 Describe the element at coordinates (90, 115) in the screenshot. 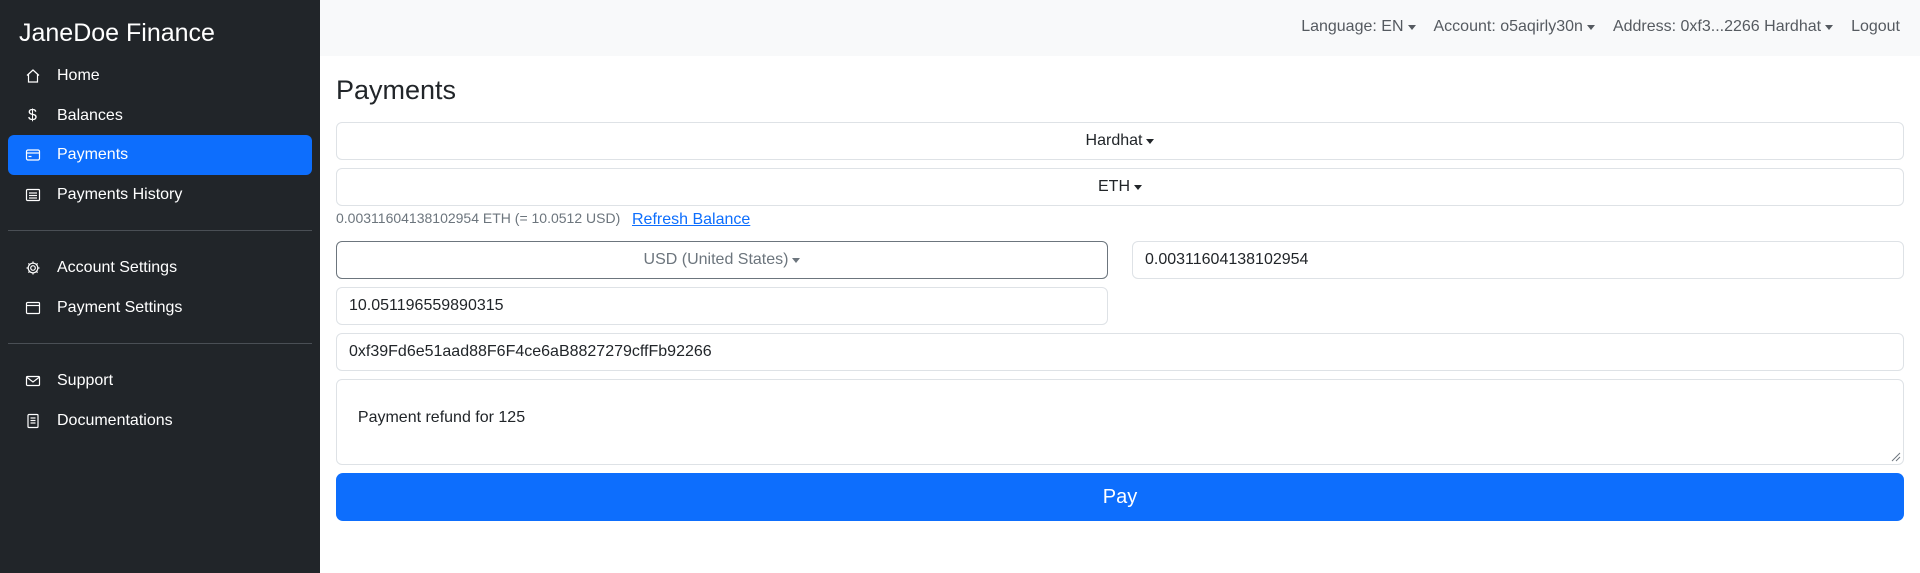

I see `sidebar-item-label: Balances` at that location.